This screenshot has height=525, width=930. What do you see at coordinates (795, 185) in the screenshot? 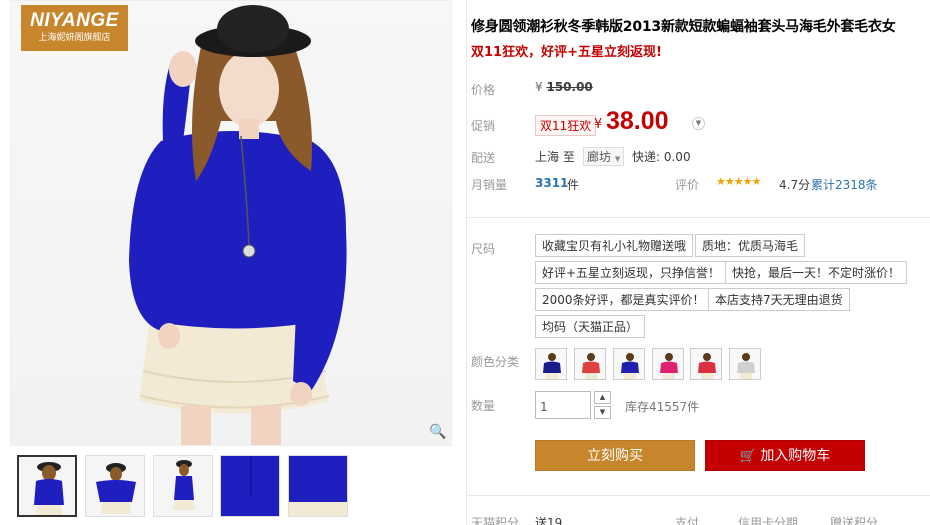
I see `rating-score: 4.7分` at bounding box center [795, 185].